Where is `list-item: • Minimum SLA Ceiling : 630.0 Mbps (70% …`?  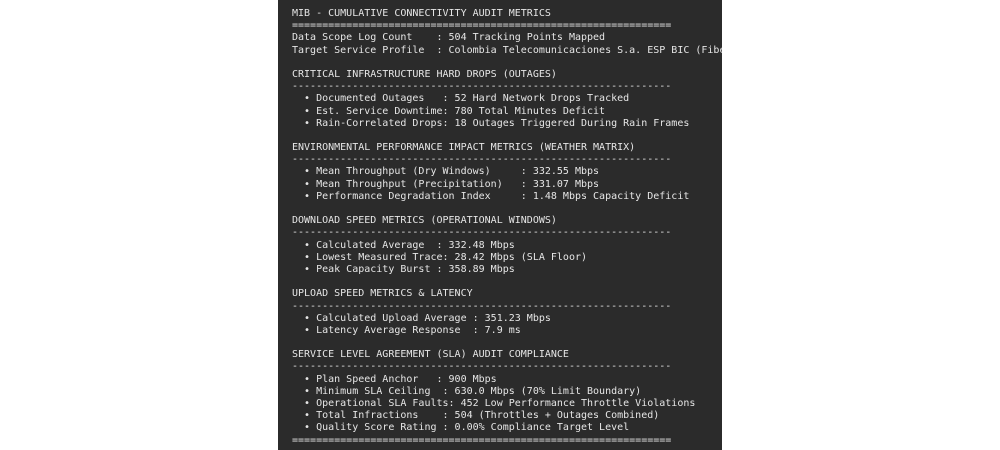
list-item: • Minimum SLA Ceiling : 630.0 Mbps (70% … is located at coordinates (467, 391).